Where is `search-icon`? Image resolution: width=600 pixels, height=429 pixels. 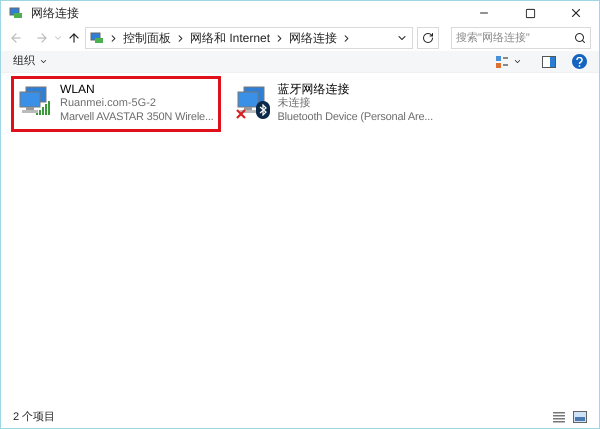 search-icon is located at coordinates (580, 38).